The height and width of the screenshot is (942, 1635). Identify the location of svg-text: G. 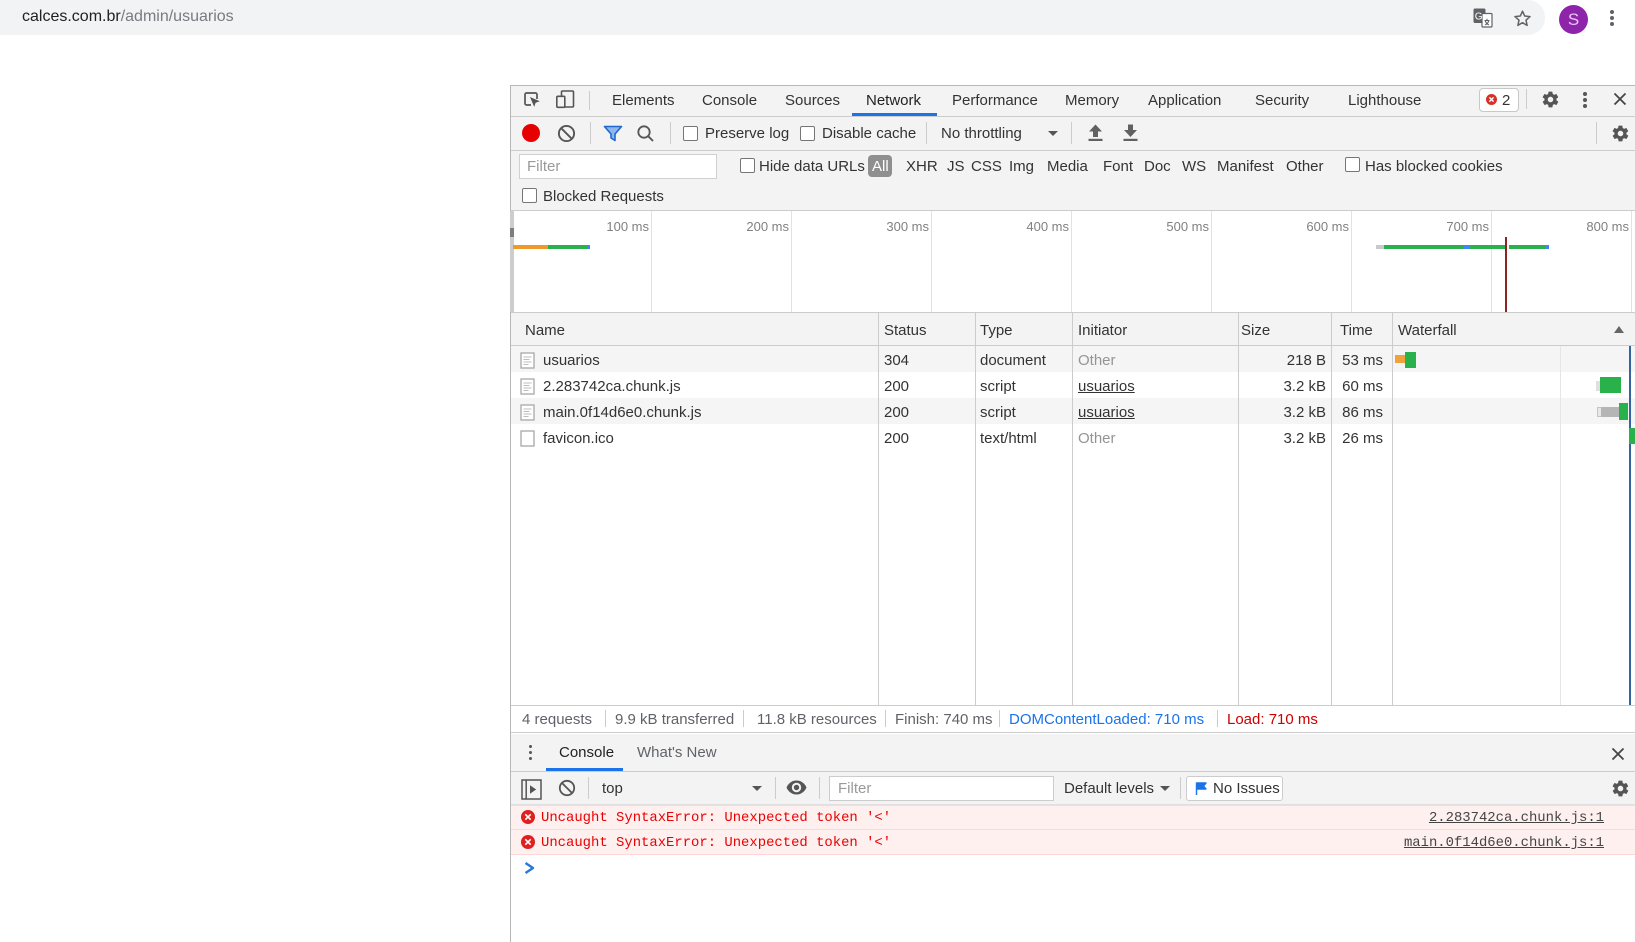
(1479, 17).